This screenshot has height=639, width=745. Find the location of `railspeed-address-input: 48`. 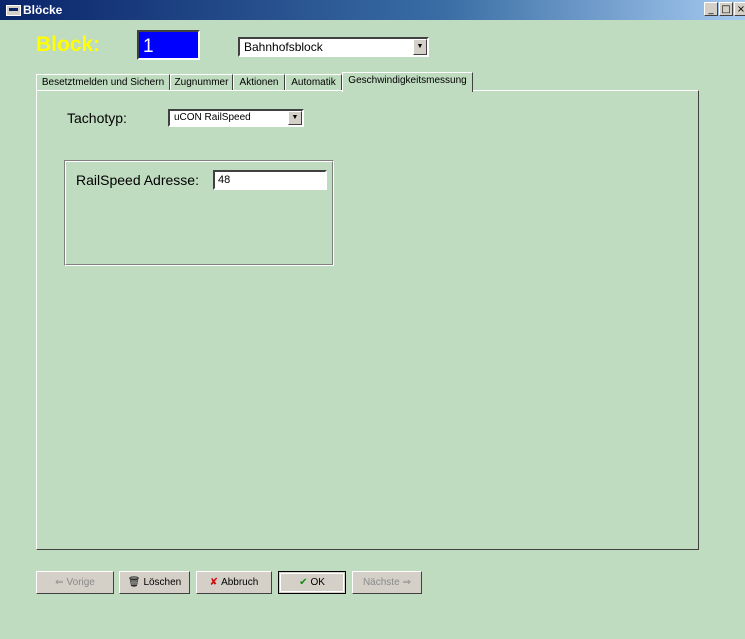

railspeed-address-input: 48 is located at coordinates (270, 180).